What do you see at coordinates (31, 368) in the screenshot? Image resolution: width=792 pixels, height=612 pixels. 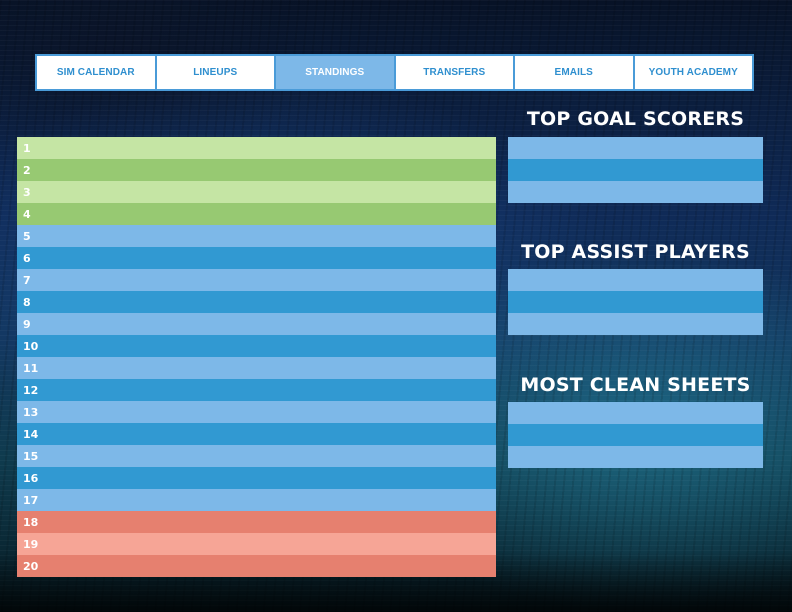 I see `position-number: 11` at bounding box center [31, 368].